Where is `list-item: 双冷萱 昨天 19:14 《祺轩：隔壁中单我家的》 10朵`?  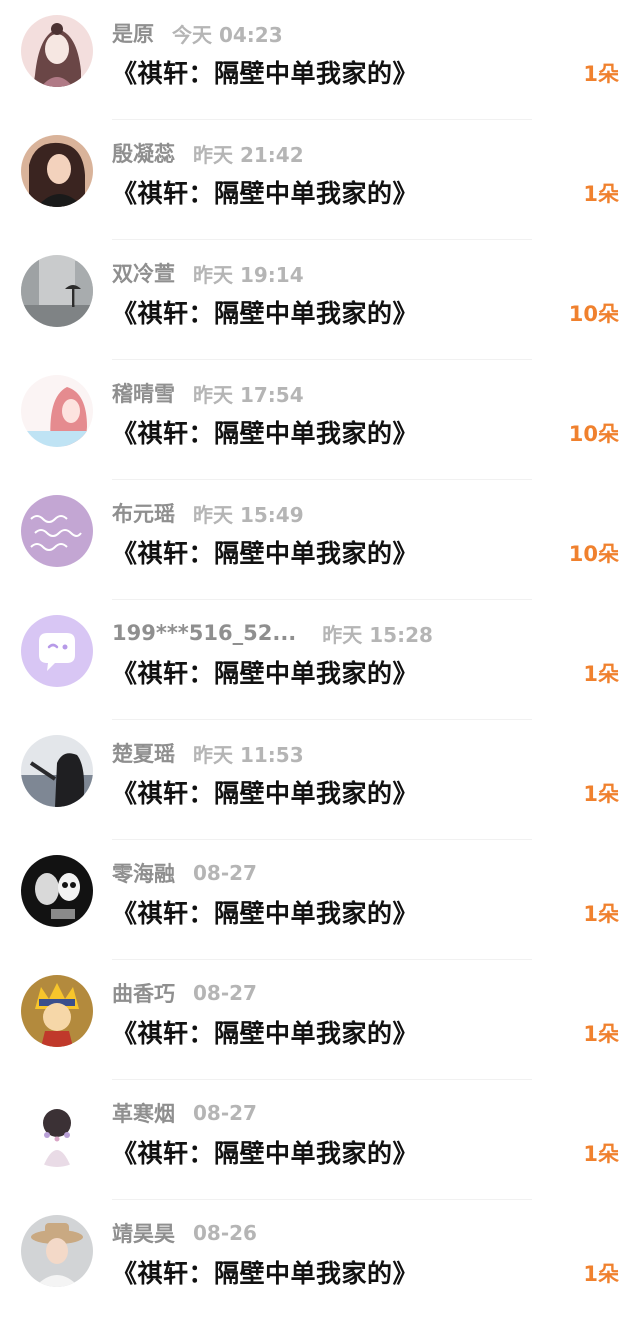 list-item: 双冷萱 昨天 19:14 《祺轩：隔壁中单我家的》 10朵 is located at coordinates (320, 300).